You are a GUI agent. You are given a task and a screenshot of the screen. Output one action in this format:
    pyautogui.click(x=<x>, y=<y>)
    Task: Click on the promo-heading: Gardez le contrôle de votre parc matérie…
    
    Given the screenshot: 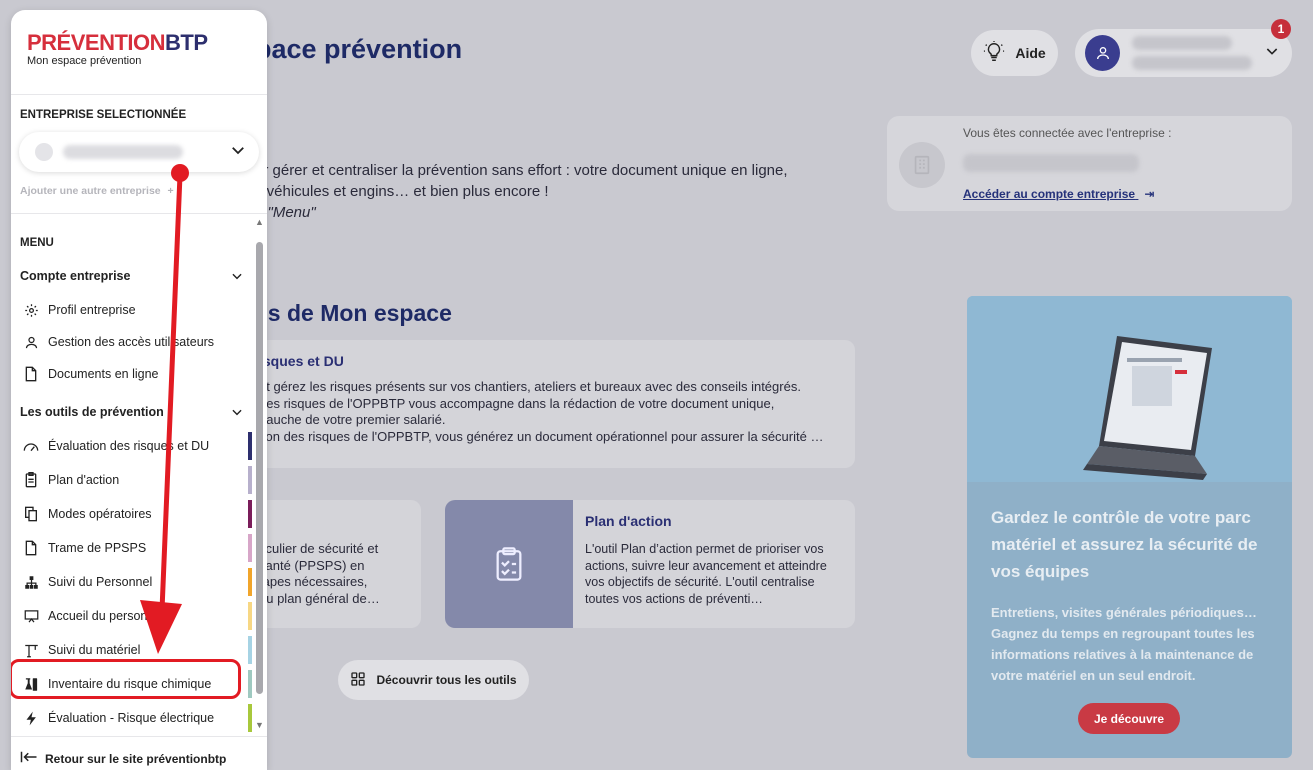 What is the action you would take?
    pyautogui.click(x=1124, y=544)
    